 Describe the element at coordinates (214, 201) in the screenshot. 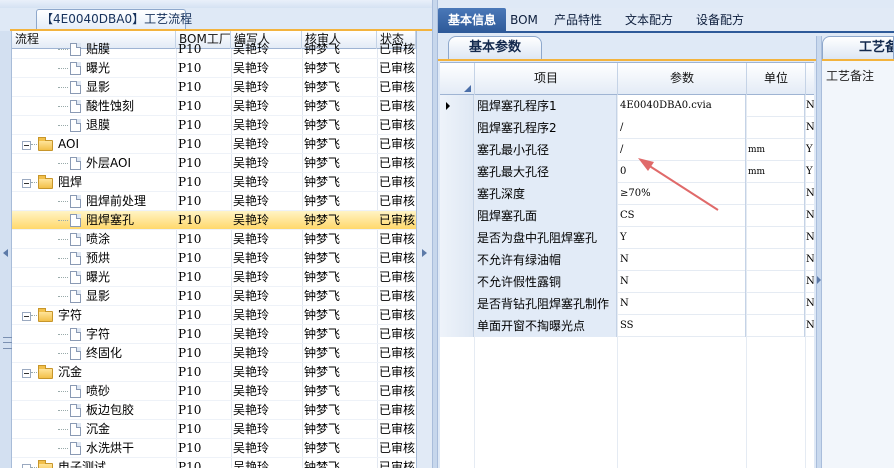

I see `tree-row: 阻焊前处理 P10 吴艳玲 钟梦飞 已审核` at that location.